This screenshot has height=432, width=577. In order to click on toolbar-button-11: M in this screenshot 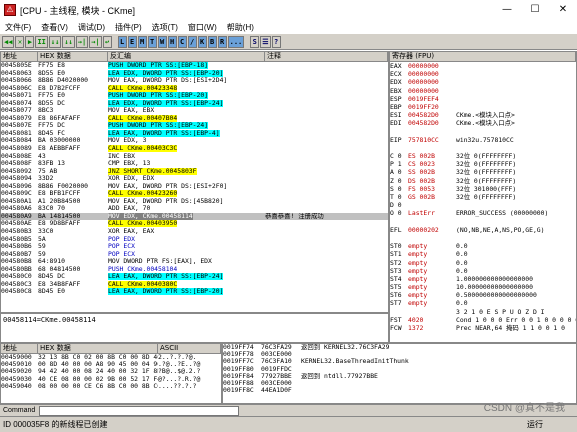, I will do `click(142, 41)`.